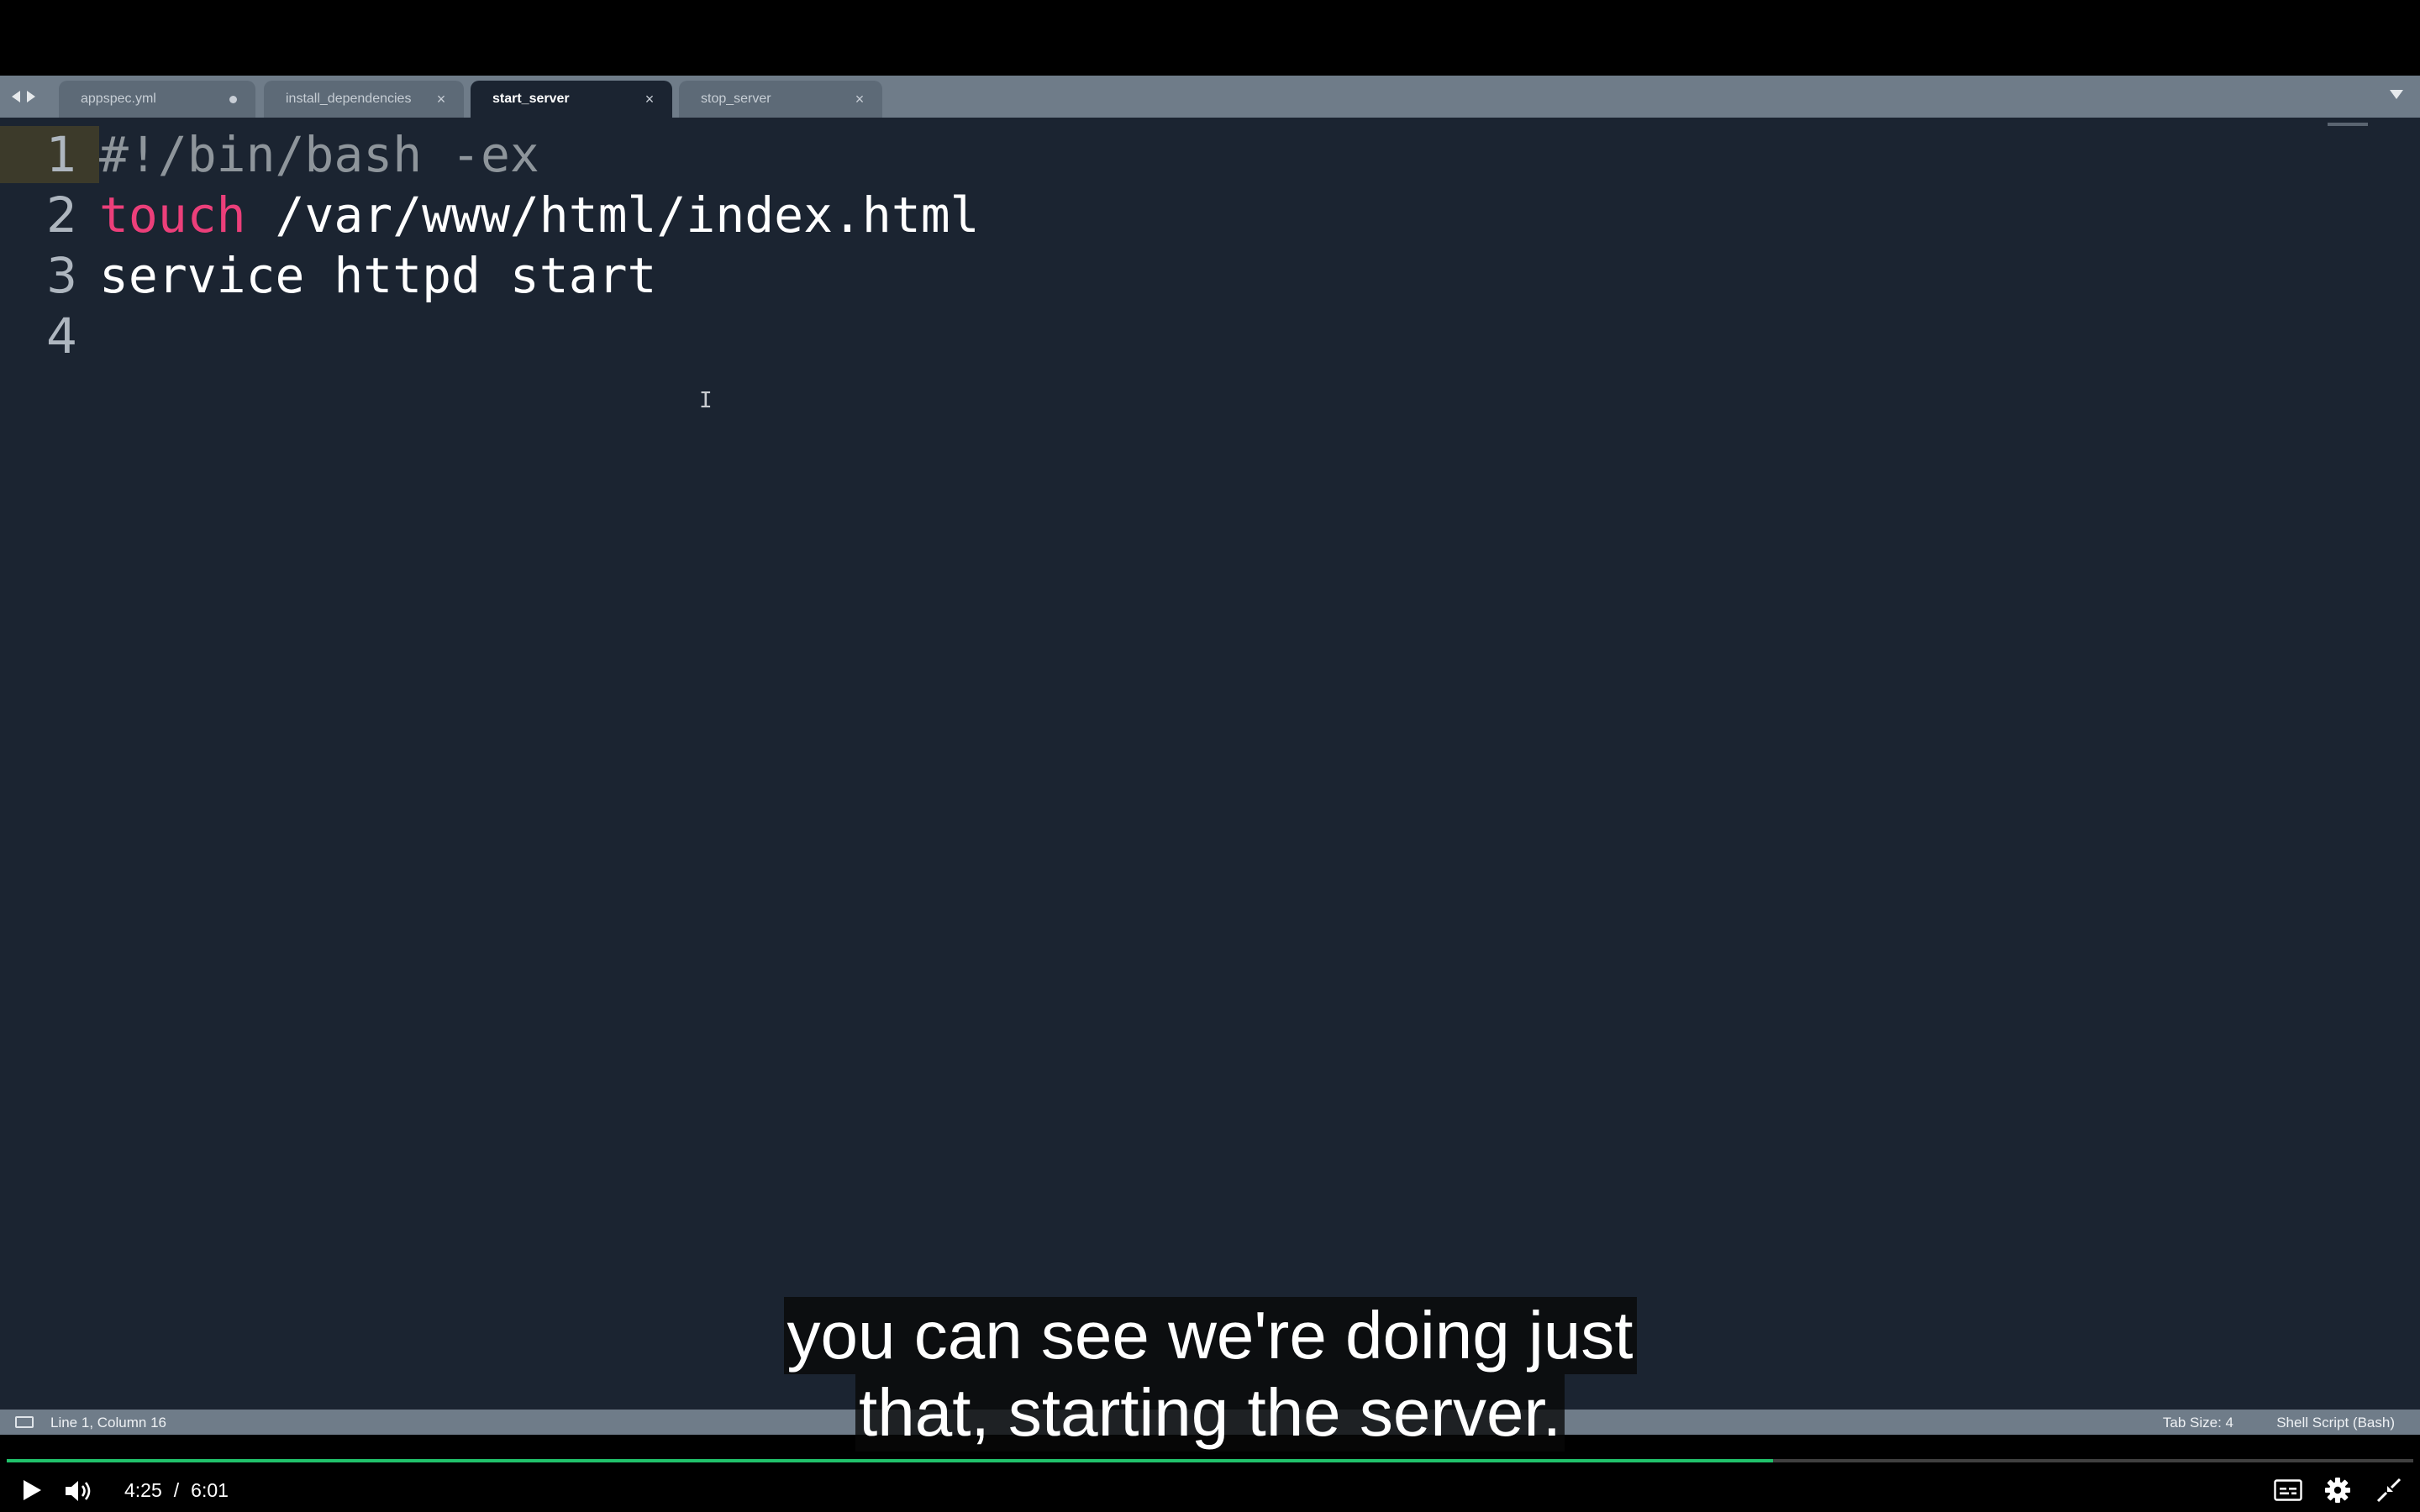 This screenshot has height=1512, width=2420. I want to click on tab-appspec: appspec.yml, so click(157, 99).